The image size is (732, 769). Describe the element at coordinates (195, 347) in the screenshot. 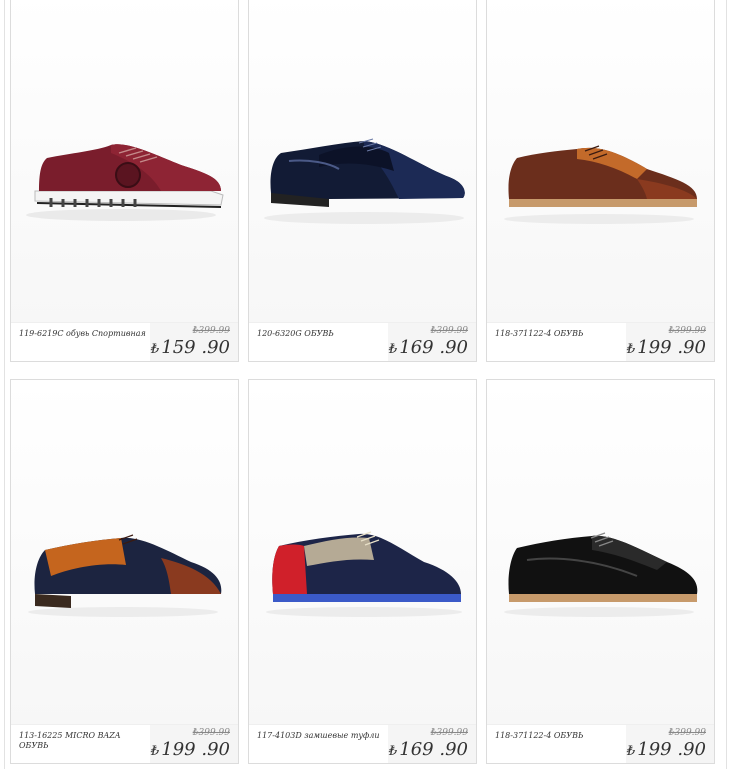

I see `price-value: 159 .90` at that location.